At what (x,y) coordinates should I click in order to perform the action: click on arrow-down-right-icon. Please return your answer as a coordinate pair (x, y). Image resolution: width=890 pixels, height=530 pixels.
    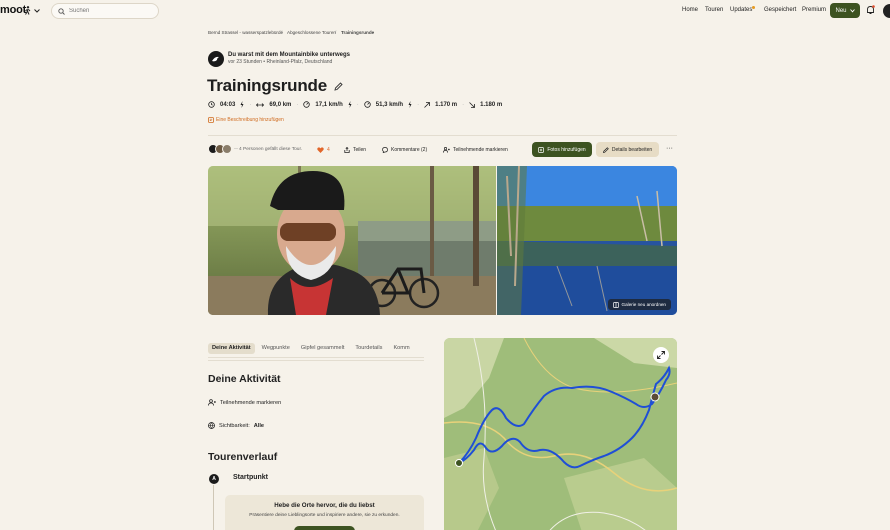
    Looking at the image, I should click on (472, 104).